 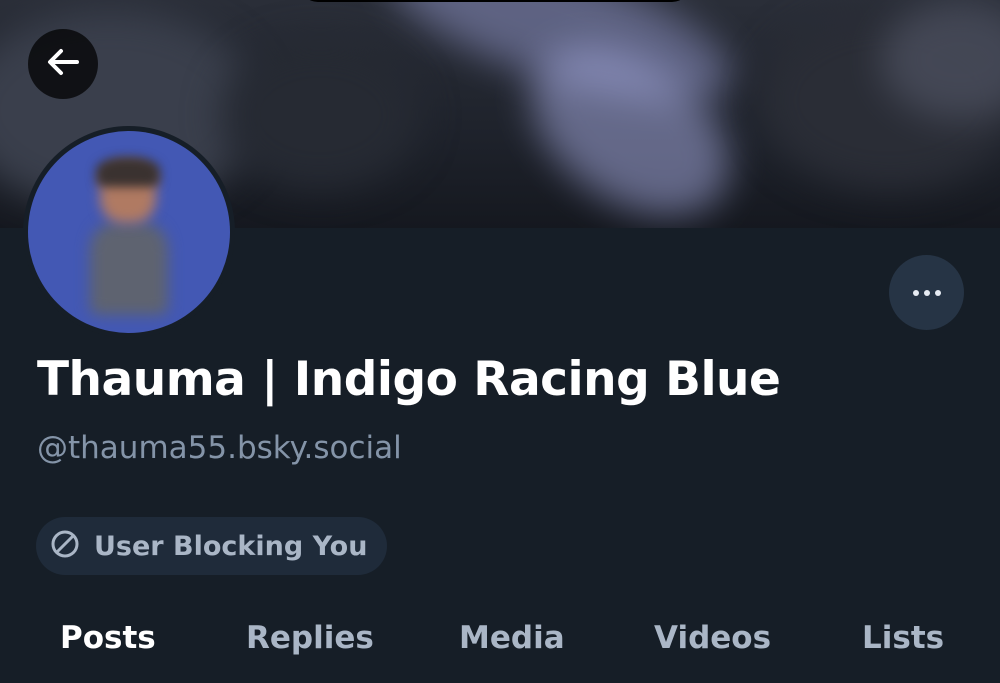 I want to click on profile-display-name: Thauma | Indigo Racing Blue, so click(x=409, y=379).